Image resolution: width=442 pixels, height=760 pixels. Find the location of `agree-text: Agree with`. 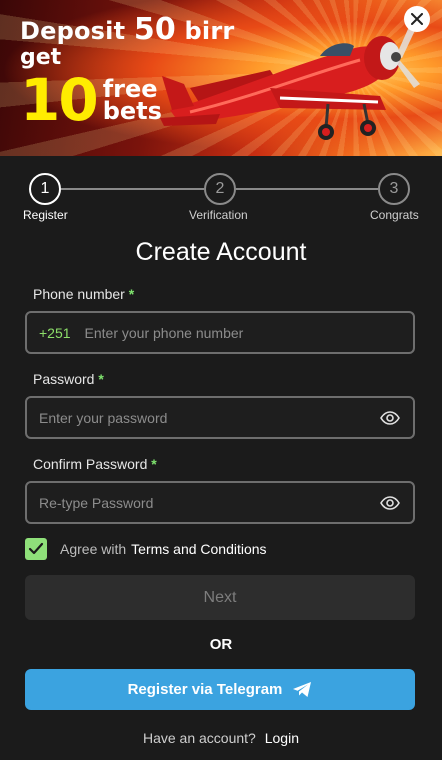

agree-text: Agree with is located at coordinates (93, 549).